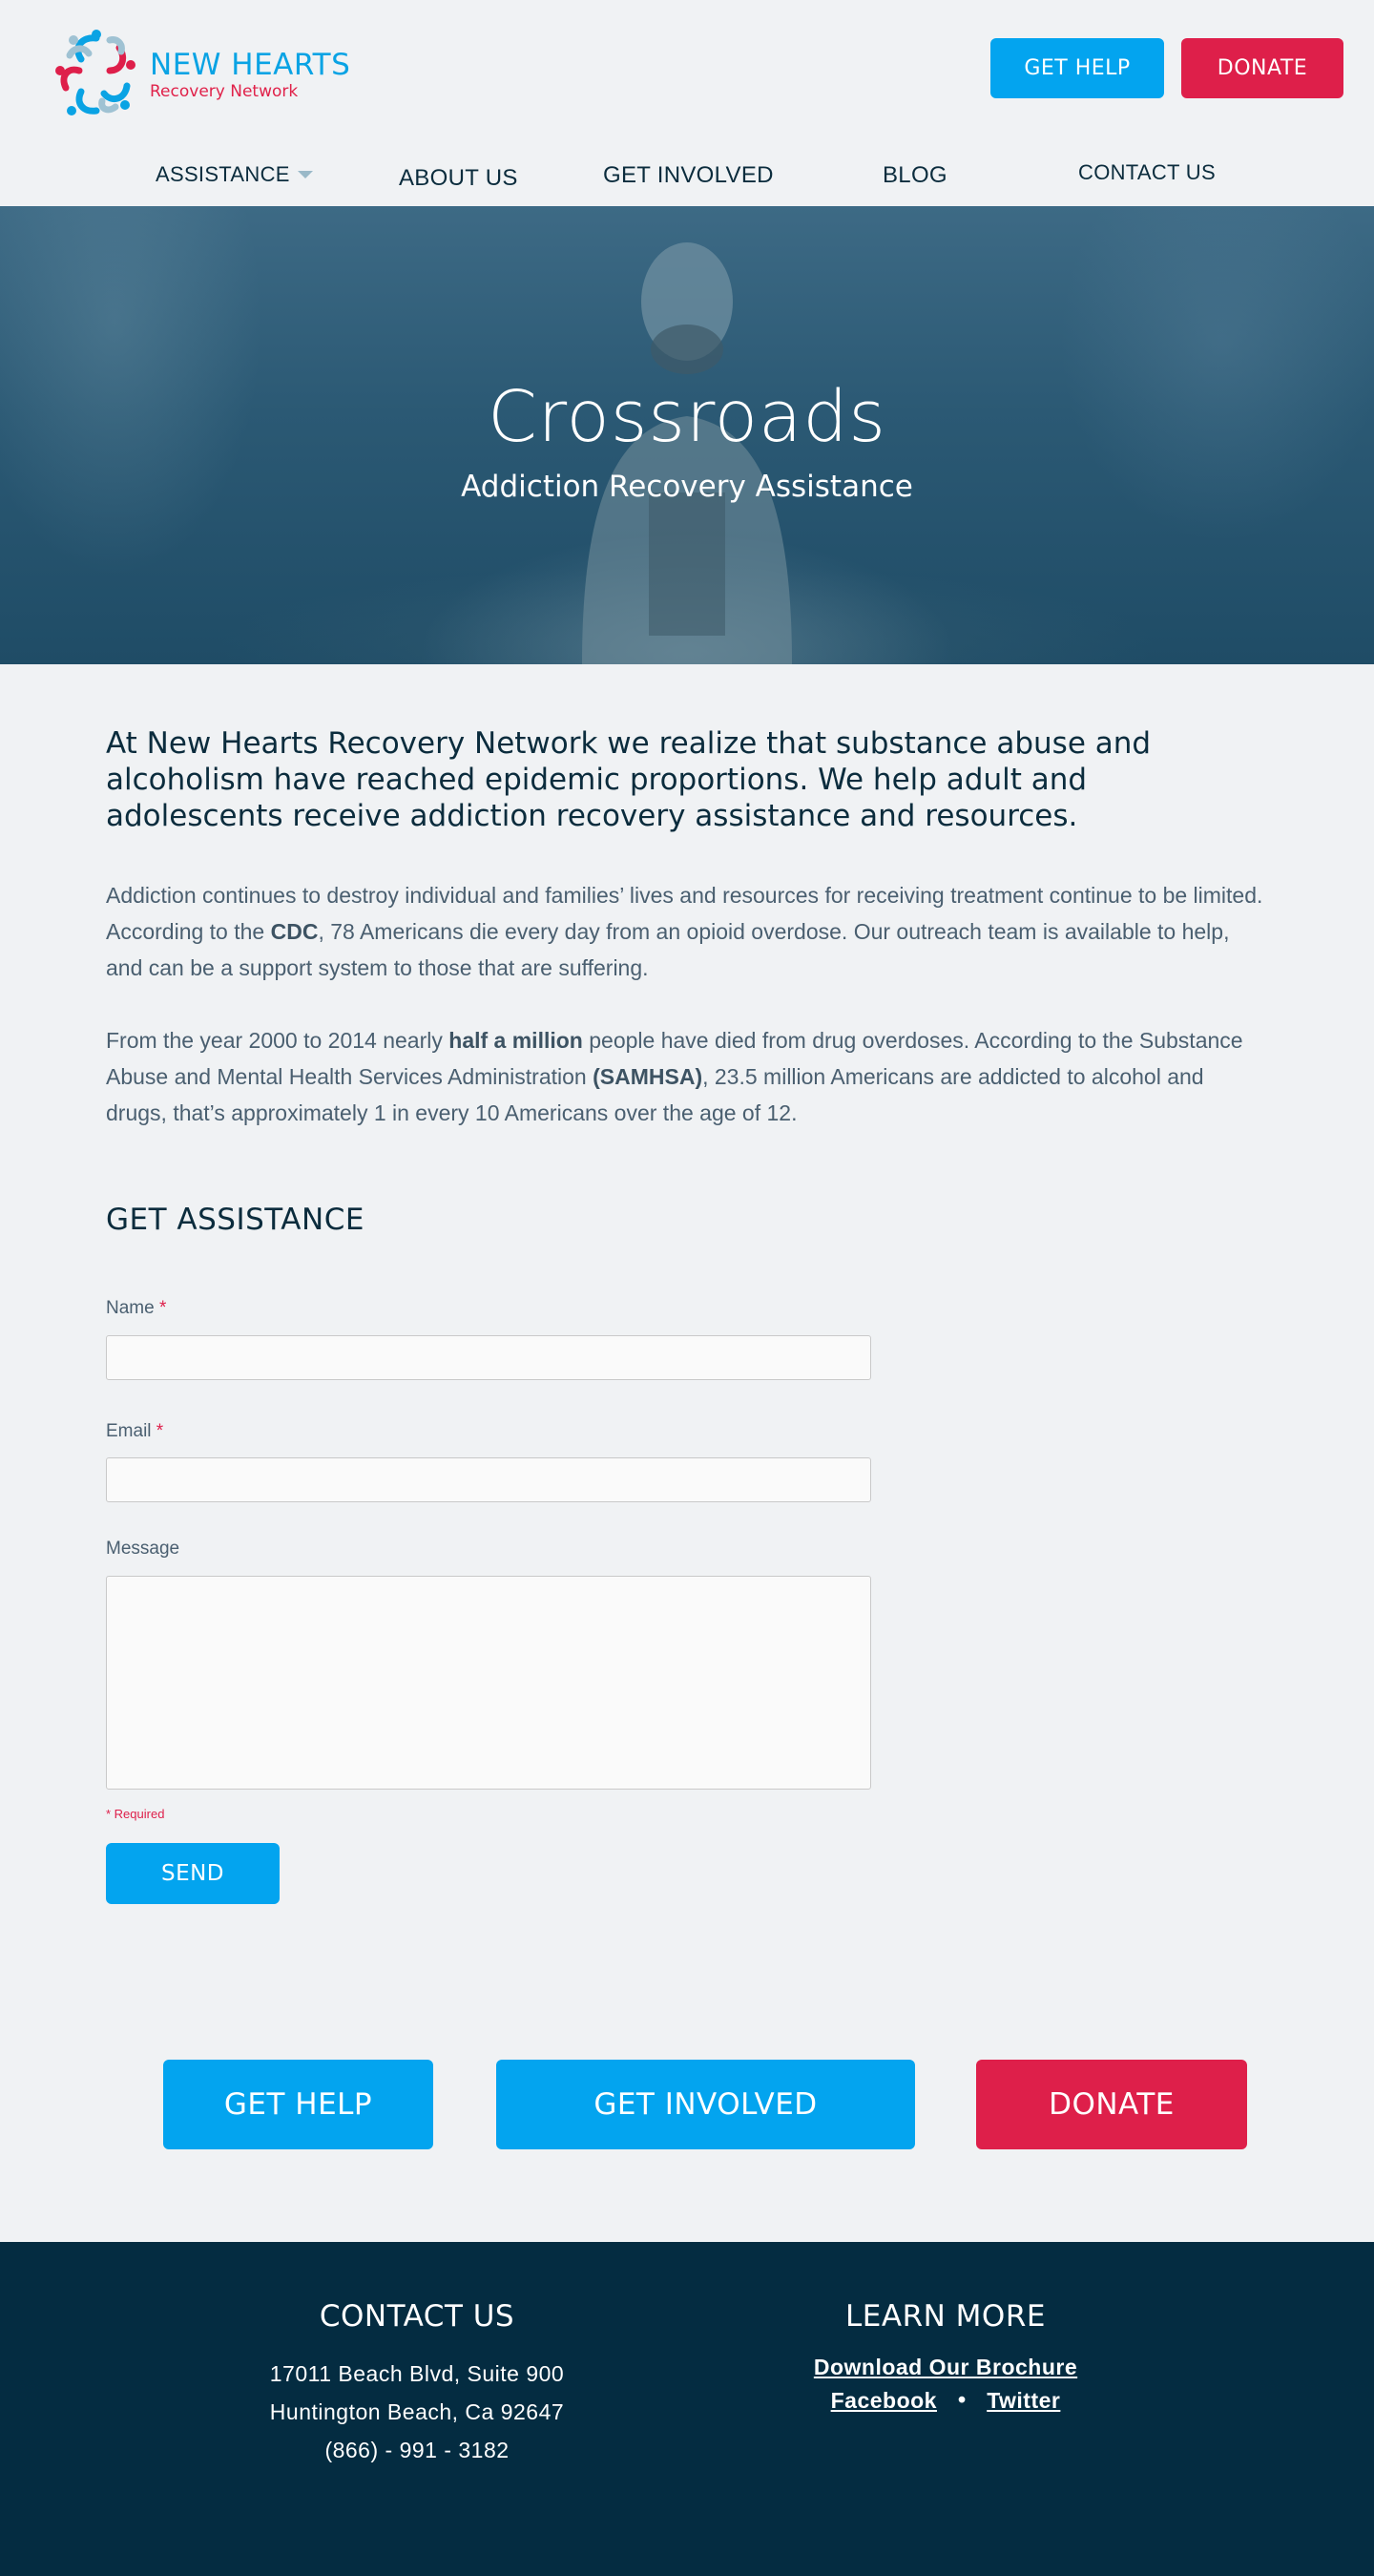 This screenshot has height=2576, width=1374. I want to click on footer-address-line2: Huntington Beach, Ca 92647, so click(417, 2411).